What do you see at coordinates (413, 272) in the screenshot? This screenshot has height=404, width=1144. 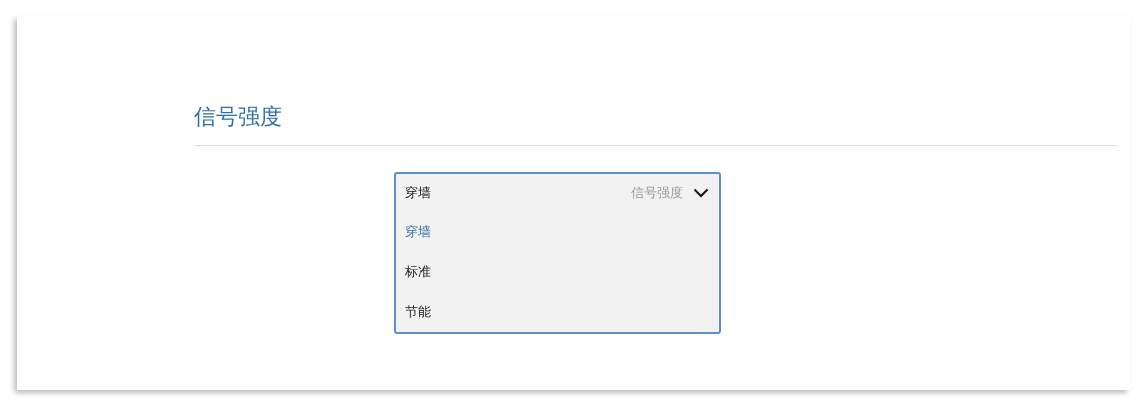 I see `dropdown-option: 标准` at bounding box center [413, 272].